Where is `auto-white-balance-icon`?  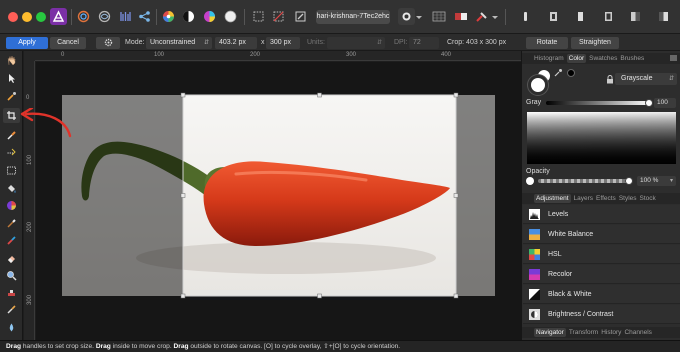 auto-white-balance-icon is located at coordinates (230, 16).